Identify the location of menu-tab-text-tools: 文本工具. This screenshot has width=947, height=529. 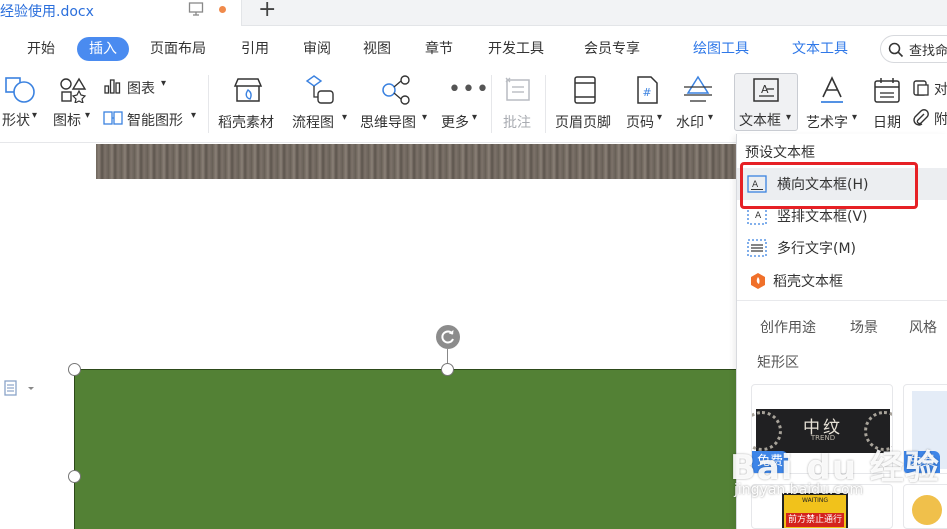
(820, 49).